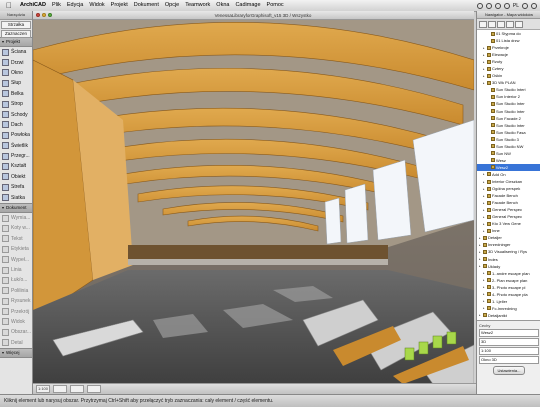 Image resolution: width=540 pixels, height=407 pixels. I want to click on project-map-button, so click(483, 24).